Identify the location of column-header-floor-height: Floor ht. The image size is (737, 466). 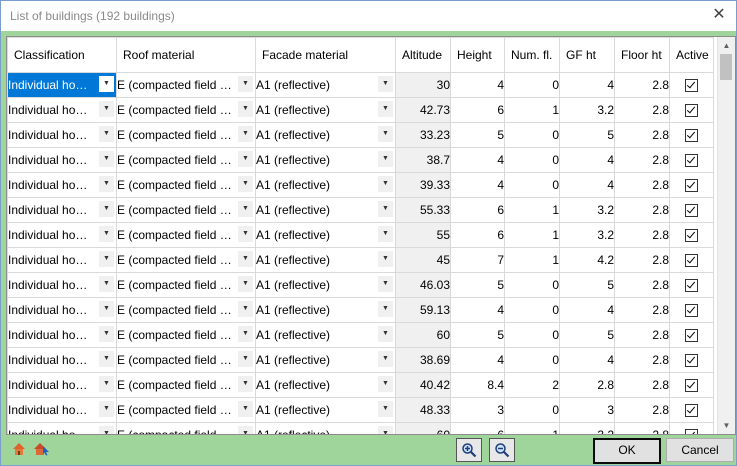
(642, 55).